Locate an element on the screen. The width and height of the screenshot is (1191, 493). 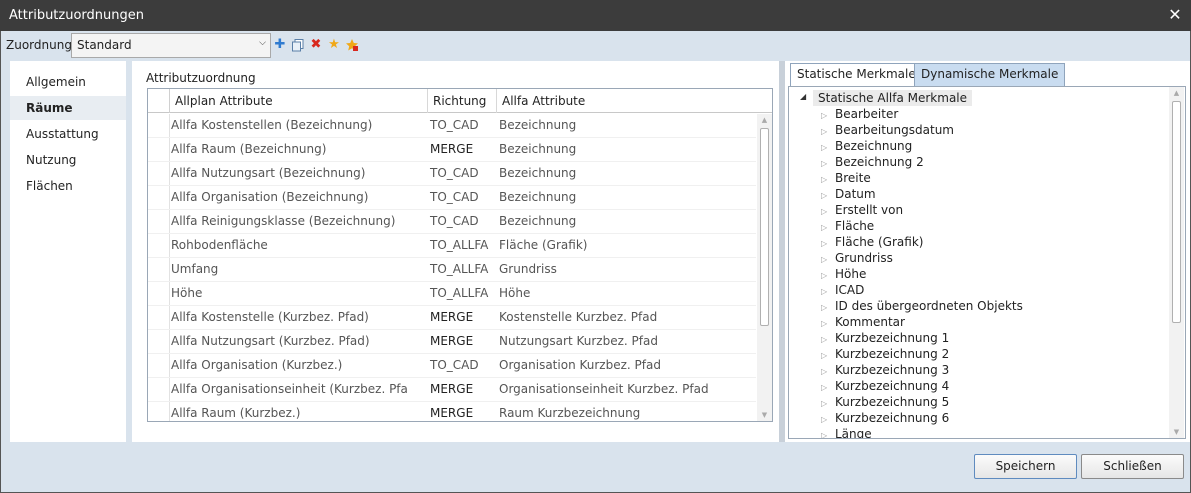
save-button: Speichern is located at coordinates (1025, 466).